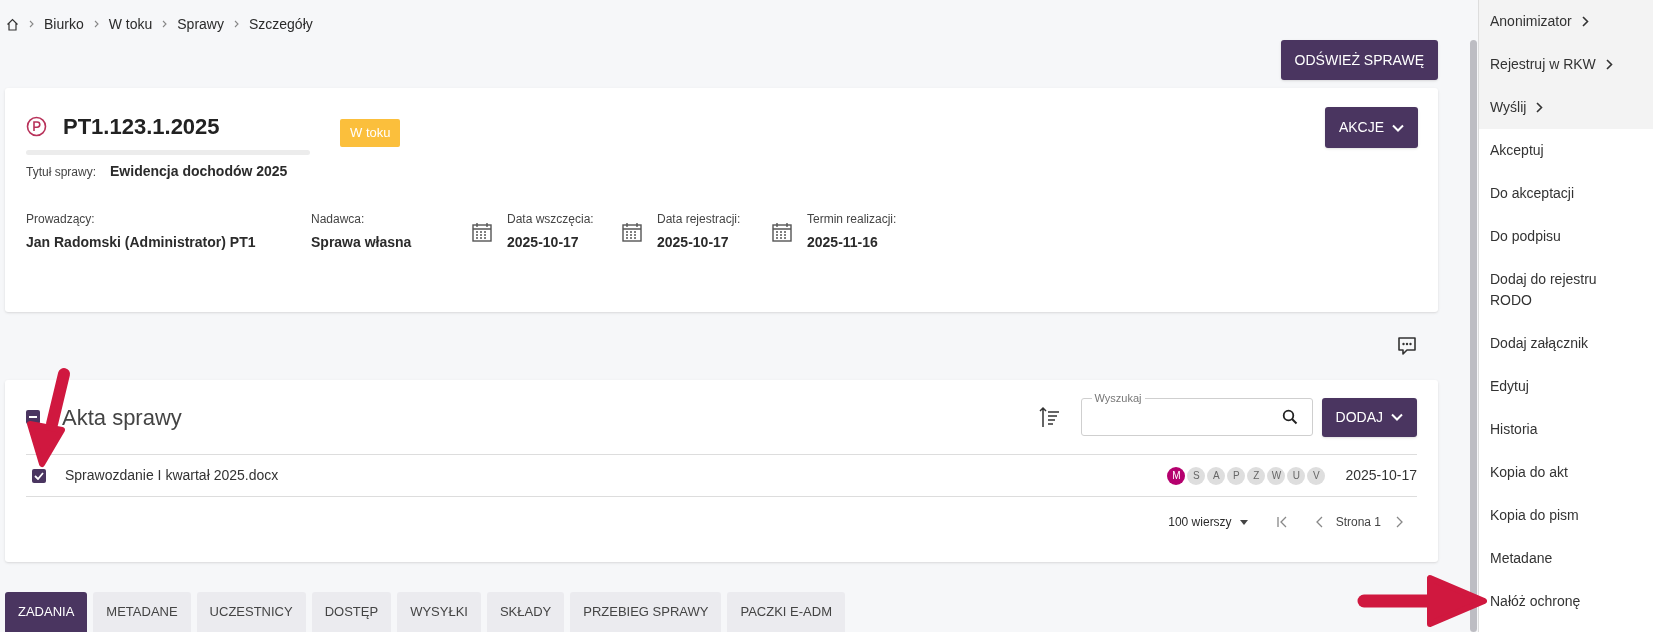 This screenshot has height=632, width=1653. Describe the element at coordinates (141, 127) in the screenshot. I see `case-number: PT1.123.1.2025` at that location.